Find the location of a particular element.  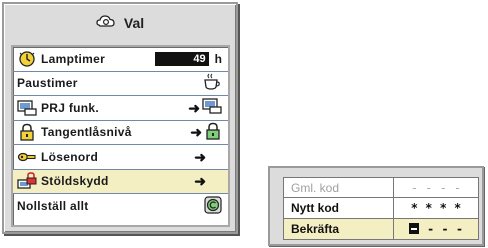

old-code-label: Gml. kod is located at coordinates (339, 188).